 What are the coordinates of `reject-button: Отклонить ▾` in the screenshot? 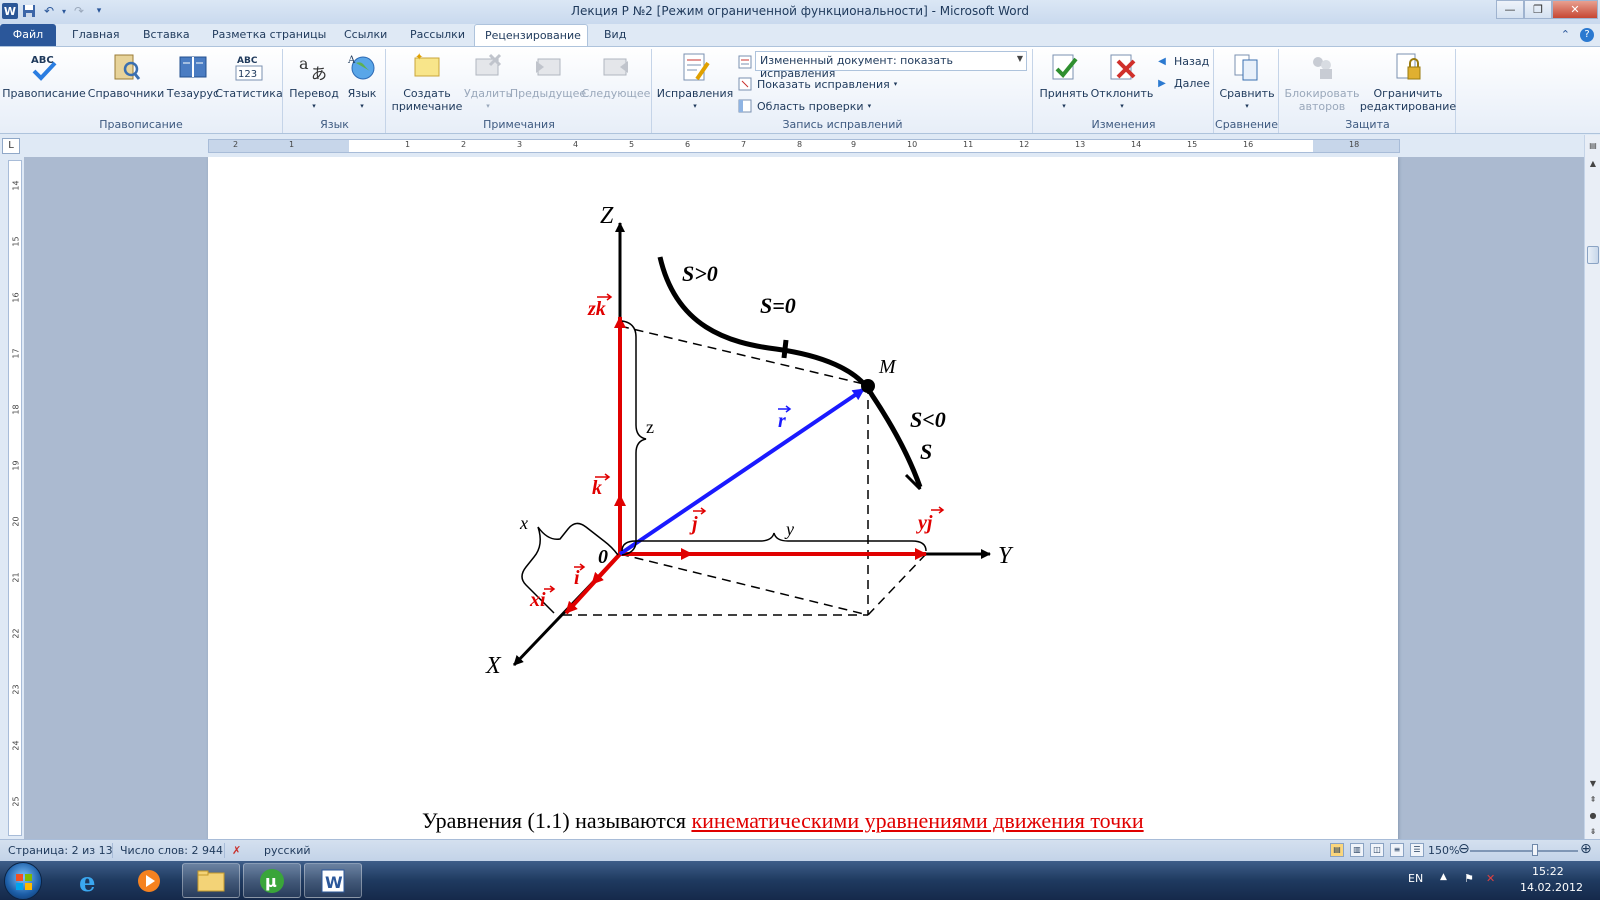 It's located at (1122, 82).